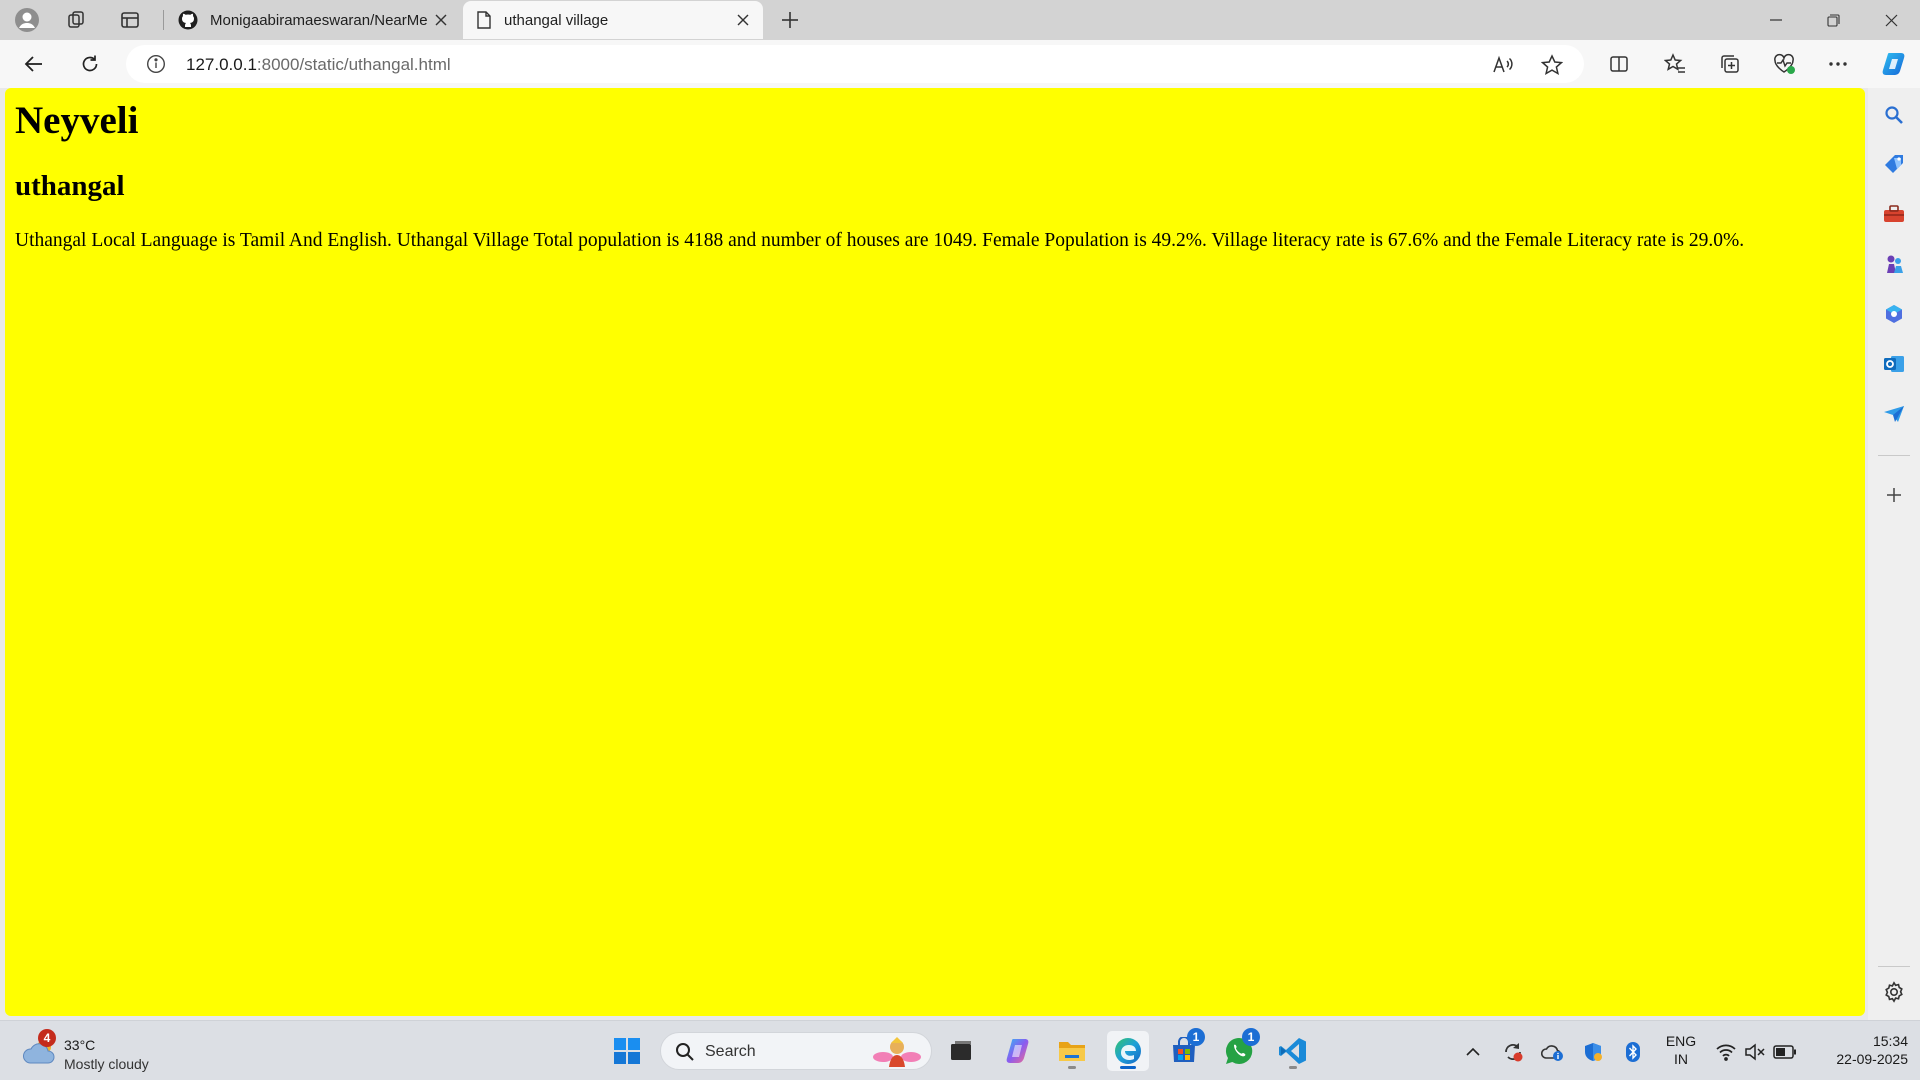  I want to click on sidebar-add-button, so click(1894, 495).